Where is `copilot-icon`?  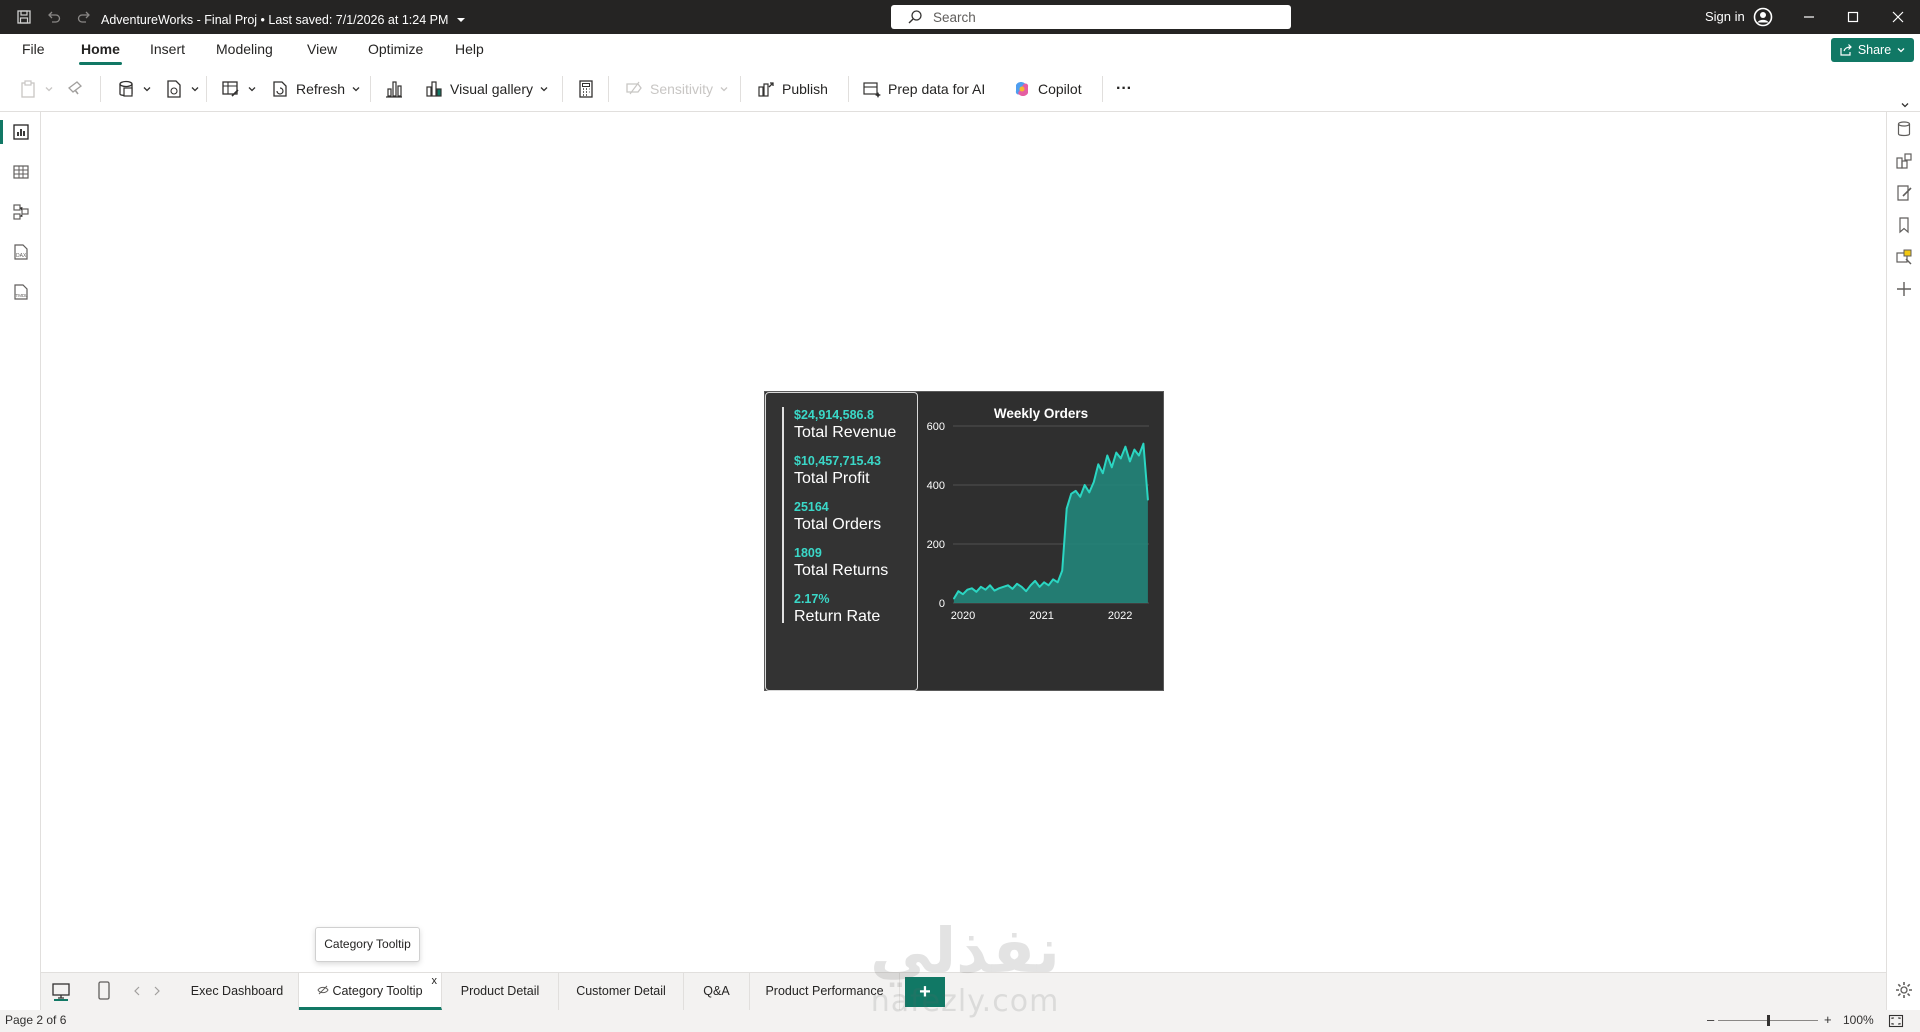 copilot-icon is located at coordinates (1022, 89).